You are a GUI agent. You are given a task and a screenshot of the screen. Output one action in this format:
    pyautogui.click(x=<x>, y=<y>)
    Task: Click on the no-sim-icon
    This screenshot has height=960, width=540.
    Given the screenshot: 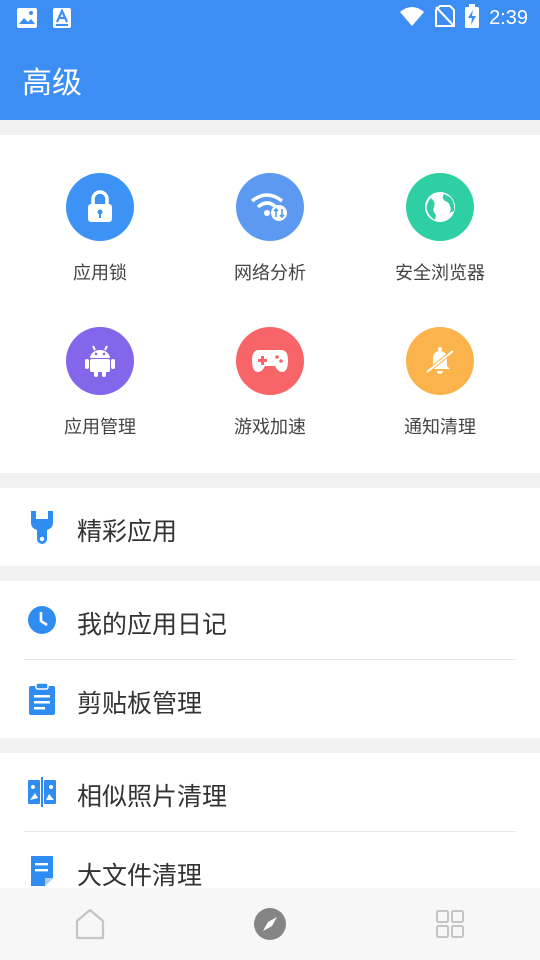 What is the action you would take?
    pyautogui.click(x=445, y=18)
    